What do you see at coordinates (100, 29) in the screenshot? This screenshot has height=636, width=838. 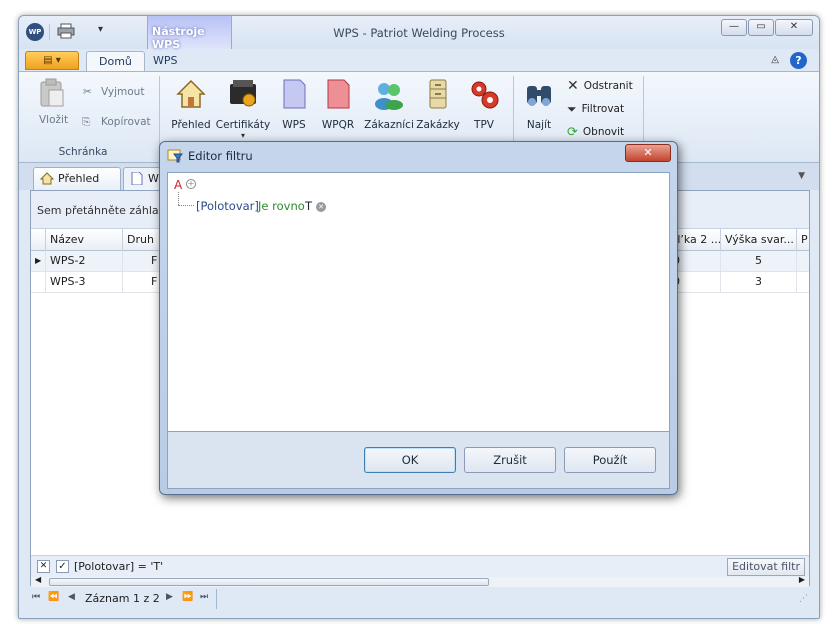 I see `qat-customize-dropdown: ▾` at bounding box center [100, 29].